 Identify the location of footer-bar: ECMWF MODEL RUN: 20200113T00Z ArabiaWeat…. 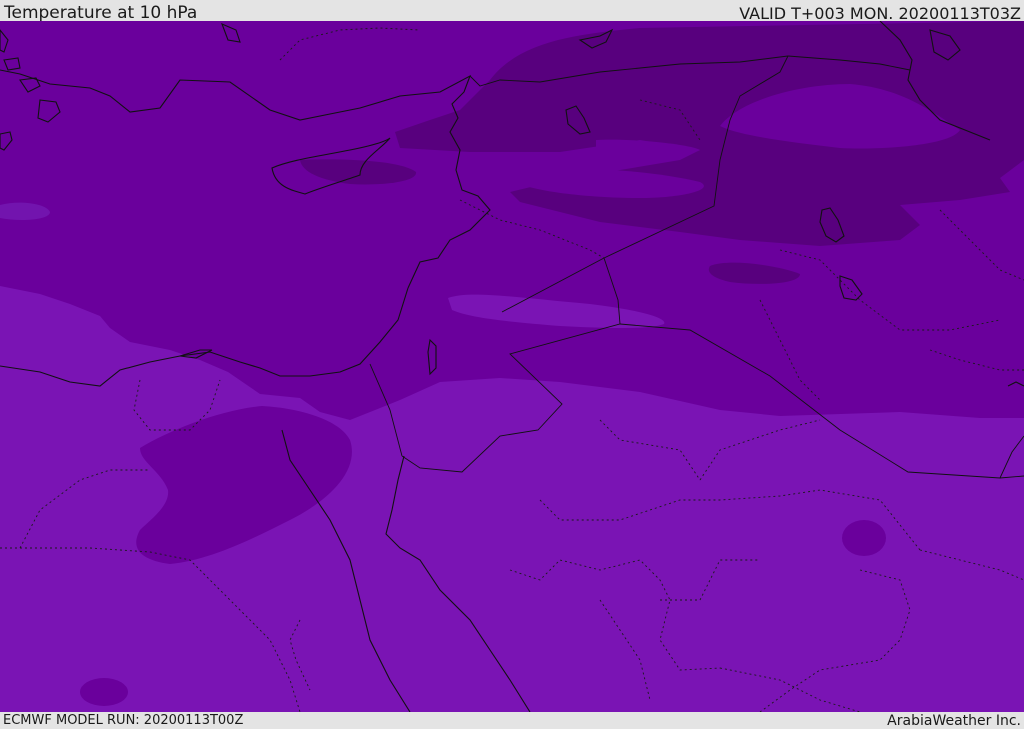
(512, 720).